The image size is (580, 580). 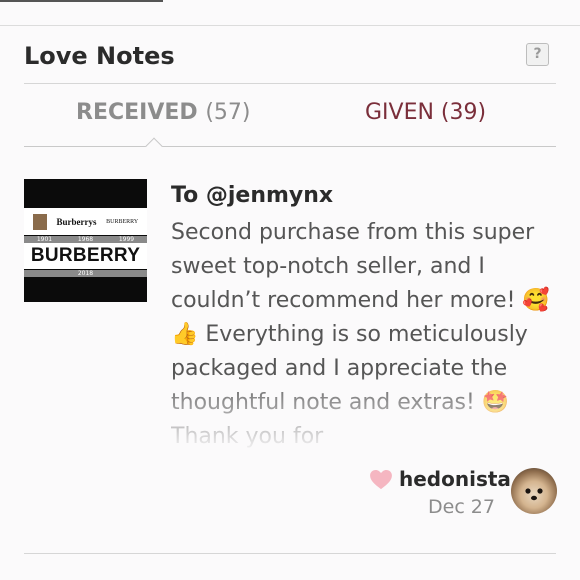 I want to click on top-border, so click(x=290, y=25).